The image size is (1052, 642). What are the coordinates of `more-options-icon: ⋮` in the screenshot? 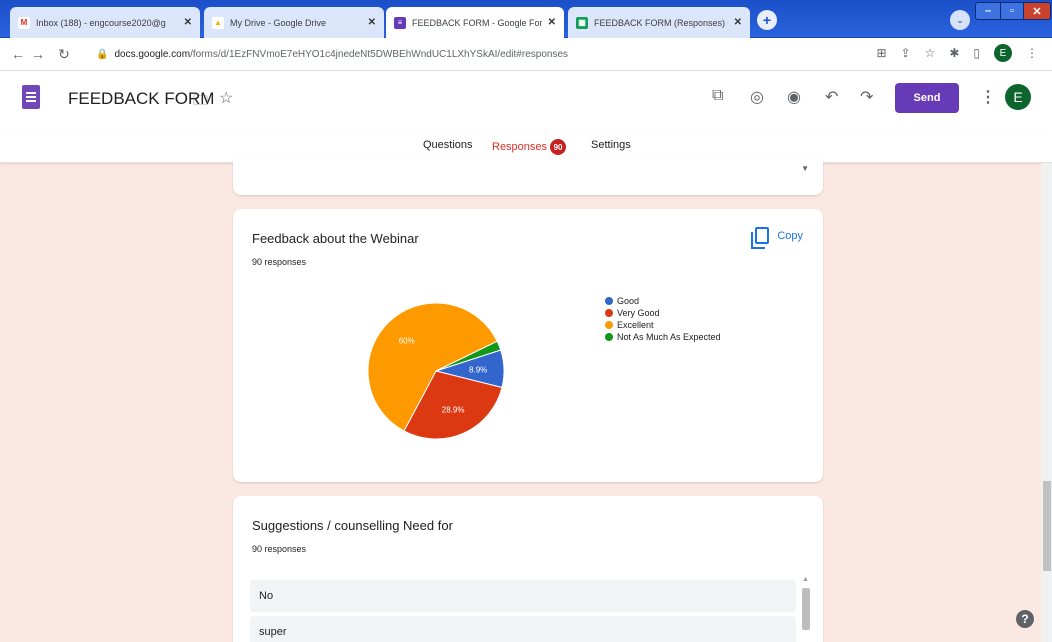 It's located at (988, 97).